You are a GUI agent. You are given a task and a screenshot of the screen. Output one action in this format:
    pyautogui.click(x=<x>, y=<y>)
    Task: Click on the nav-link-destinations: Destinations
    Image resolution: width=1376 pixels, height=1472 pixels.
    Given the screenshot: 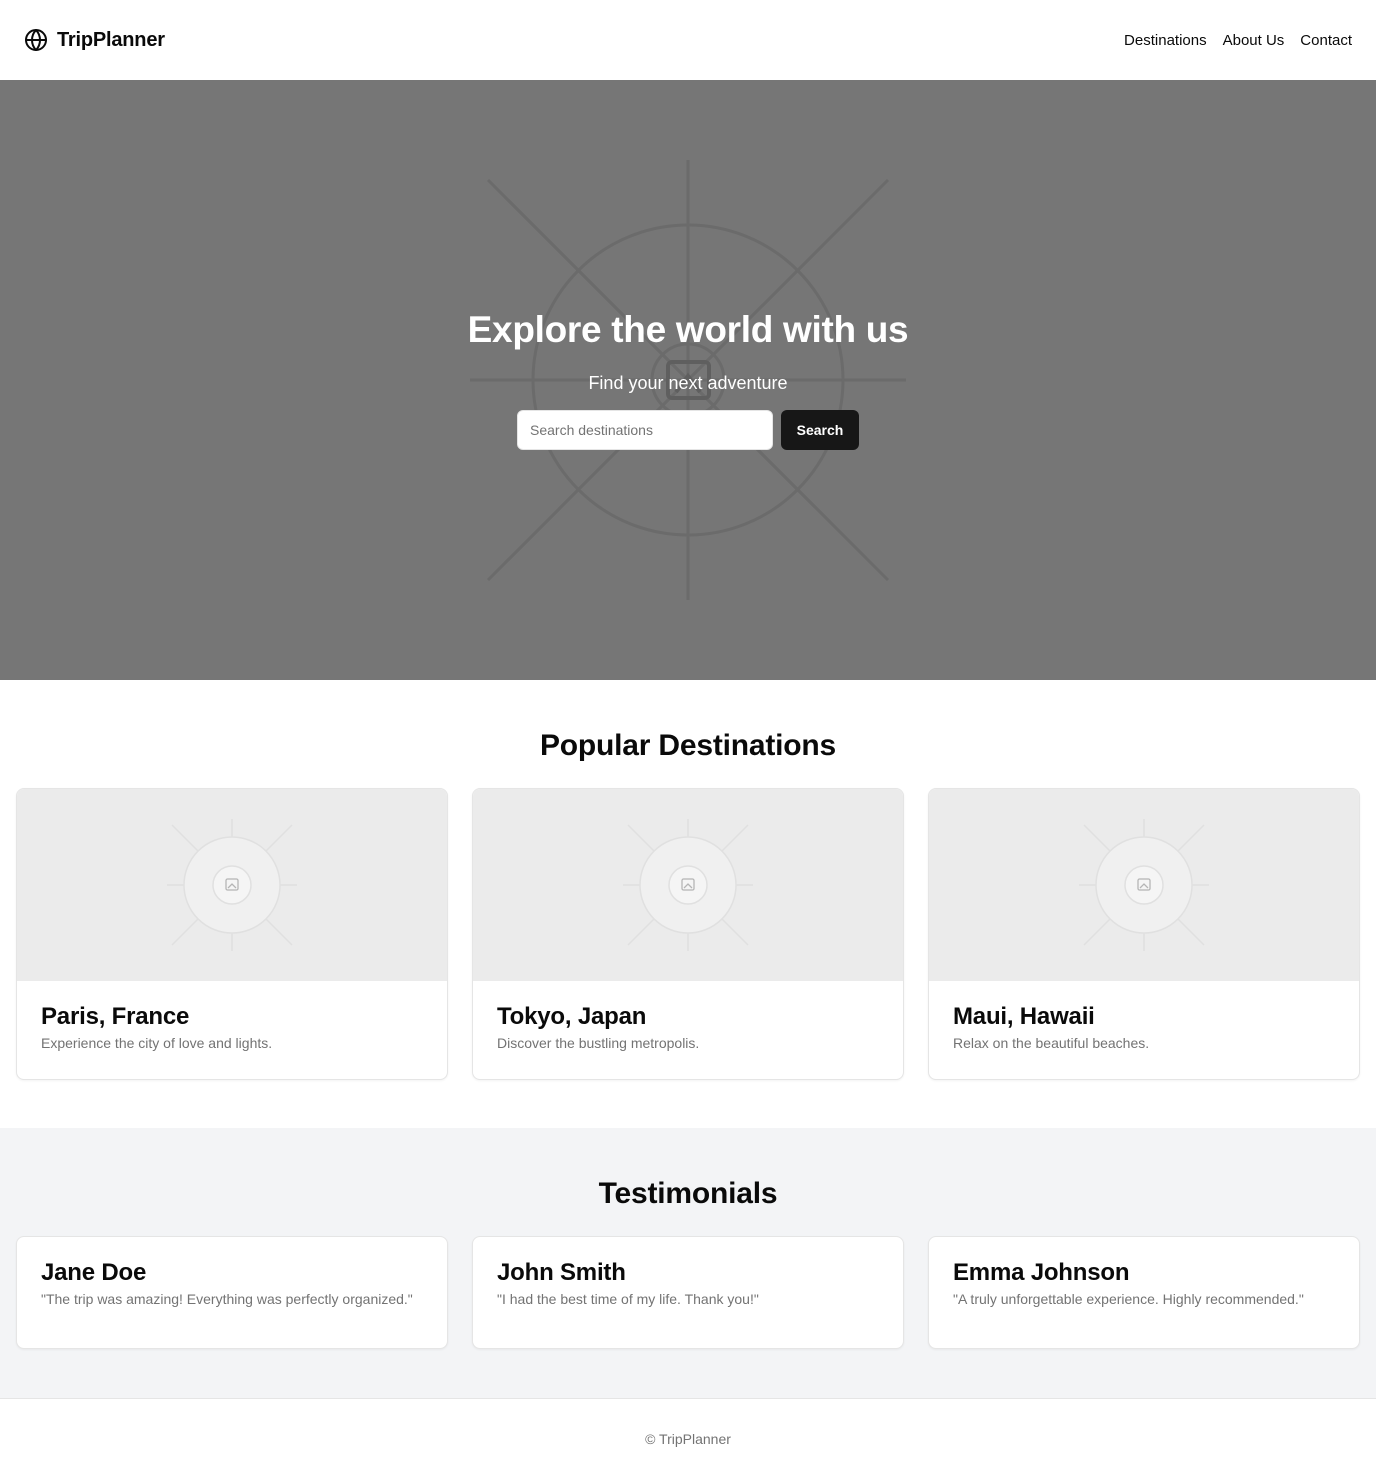 What is the action you would take?
    pyautogui.click(x=1165, y=40)
    